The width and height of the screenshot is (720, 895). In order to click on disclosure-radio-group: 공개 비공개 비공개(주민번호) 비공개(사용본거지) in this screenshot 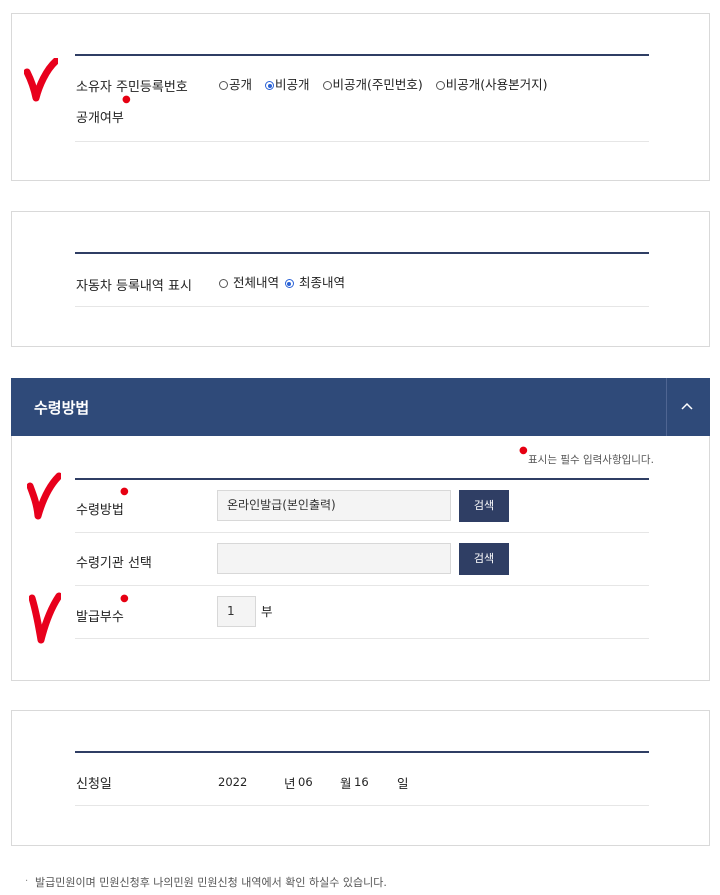, I will do `click(383, 83)`.